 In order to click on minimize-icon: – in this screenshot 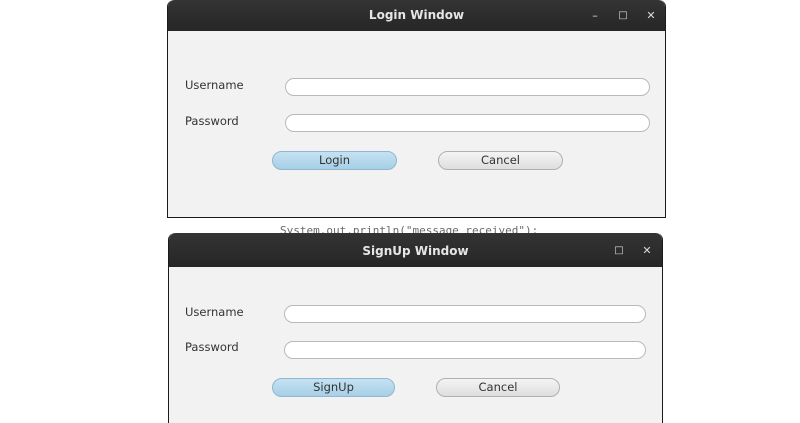, I will do `click(595, 15)`.